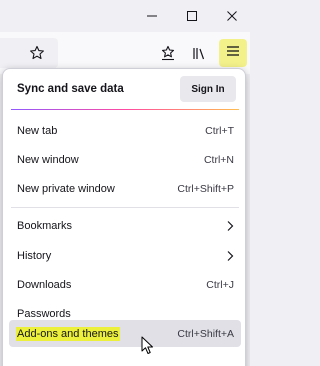 The image size is (320, 366). Describe the element at coordinates (219, 130) in the screenshot. I see `menu-item-shortcut: Ctrl+T` at that location.